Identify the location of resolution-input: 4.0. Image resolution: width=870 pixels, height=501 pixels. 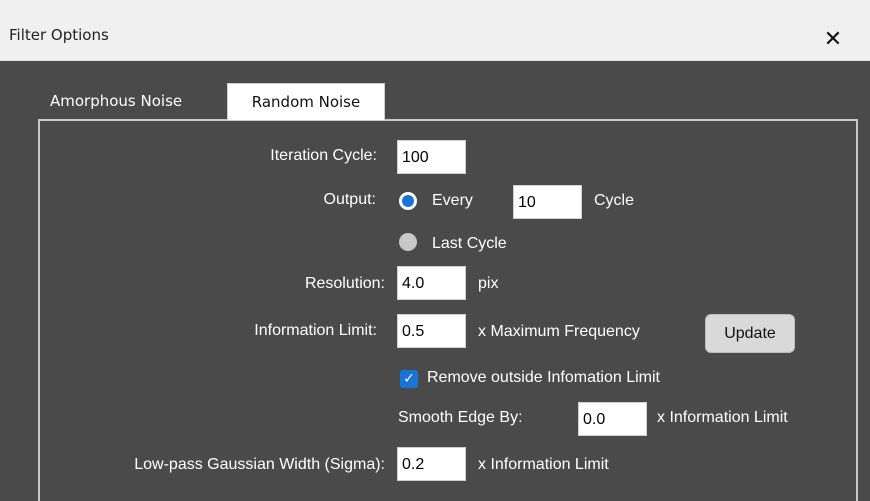
(431, 283).